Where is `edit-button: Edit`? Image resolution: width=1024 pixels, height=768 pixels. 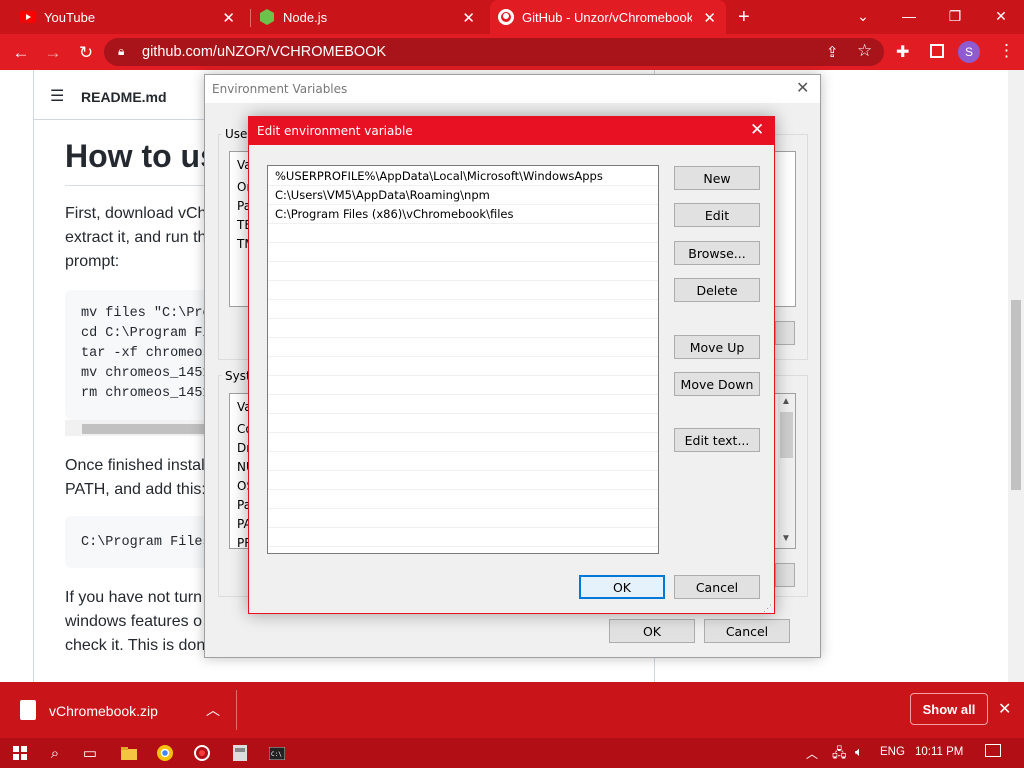
edit-button: Edit is located at coordinates (717, 215).